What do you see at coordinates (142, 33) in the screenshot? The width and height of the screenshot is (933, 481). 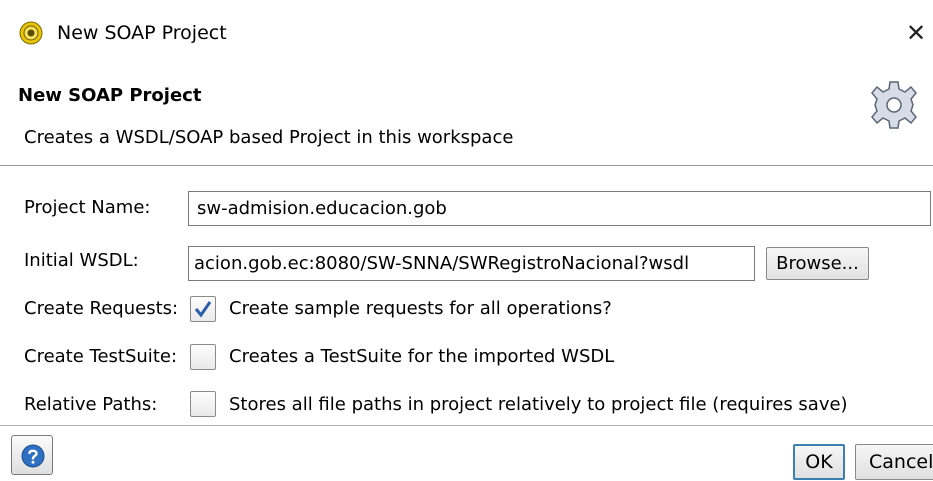 I see `window-title: New SOAP Project` at bounding box center [142, 33].